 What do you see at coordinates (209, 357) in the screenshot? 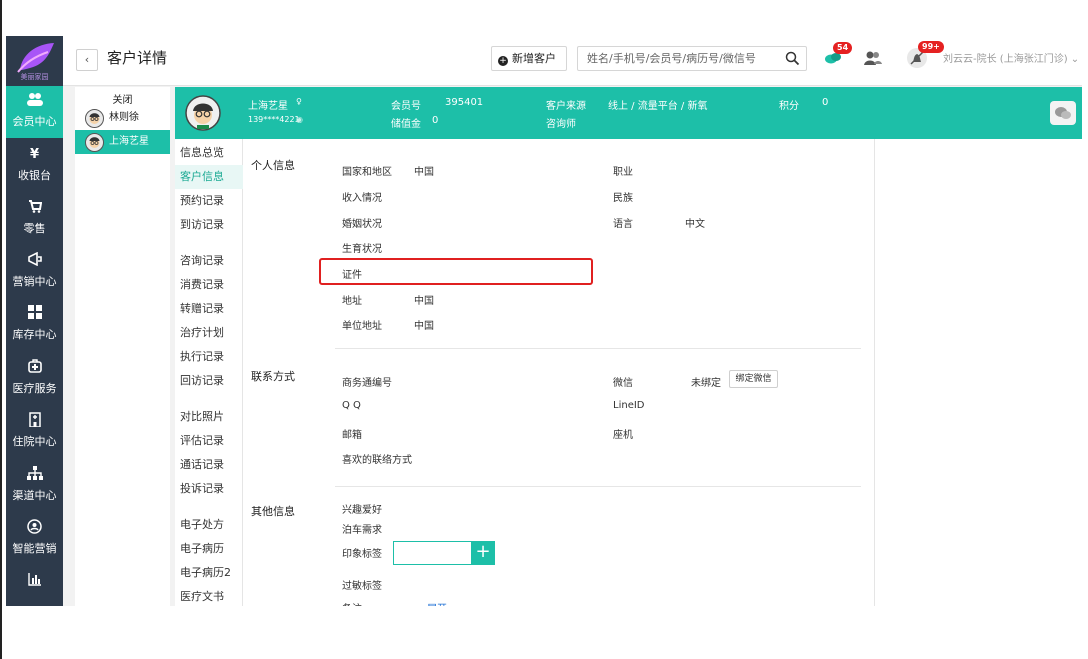
I see `menu-execution-records: 执行记录` at bounding box center [209, 357].